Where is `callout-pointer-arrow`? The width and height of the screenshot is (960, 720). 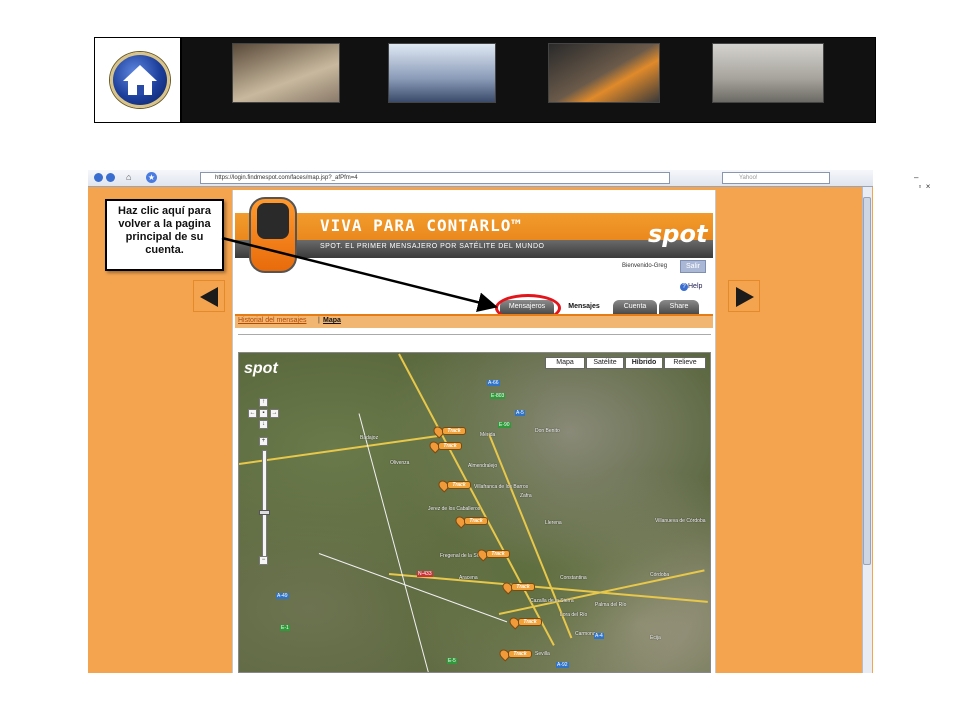
callout-pointer-arrow is located at coordinates (359, 274).